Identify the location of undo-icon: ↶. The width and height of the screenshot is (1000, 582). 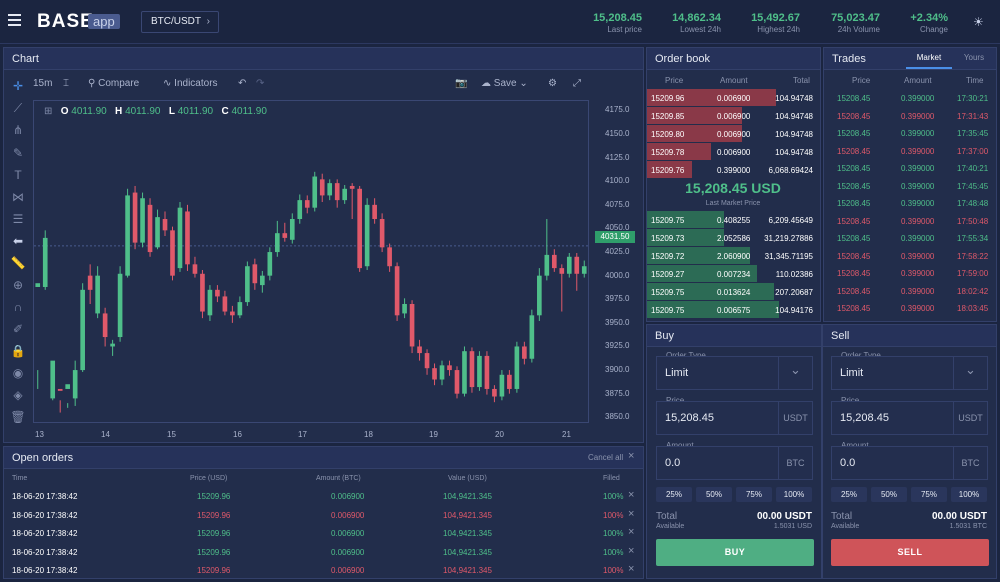
(242, 83).